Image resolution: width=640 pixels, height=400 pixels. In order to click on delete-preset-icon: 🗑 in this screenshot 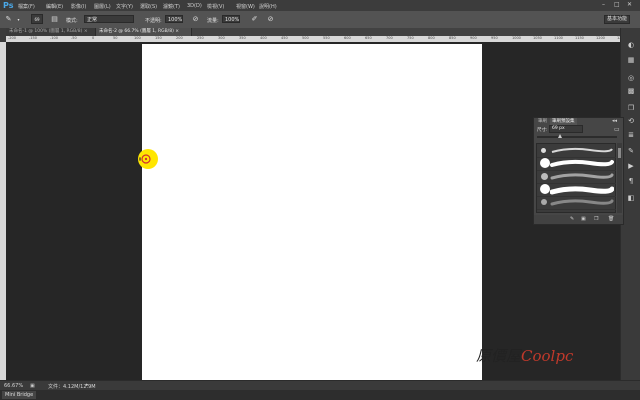, I will do `click(611, 219)`.